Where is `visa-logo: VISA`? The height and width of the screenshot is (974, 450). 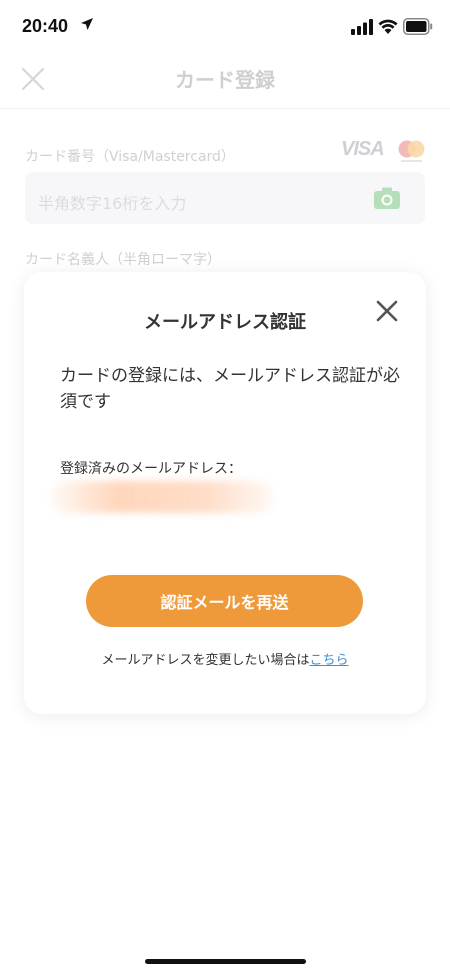
visa-logo: VISA is located at coordinates (363, 149).